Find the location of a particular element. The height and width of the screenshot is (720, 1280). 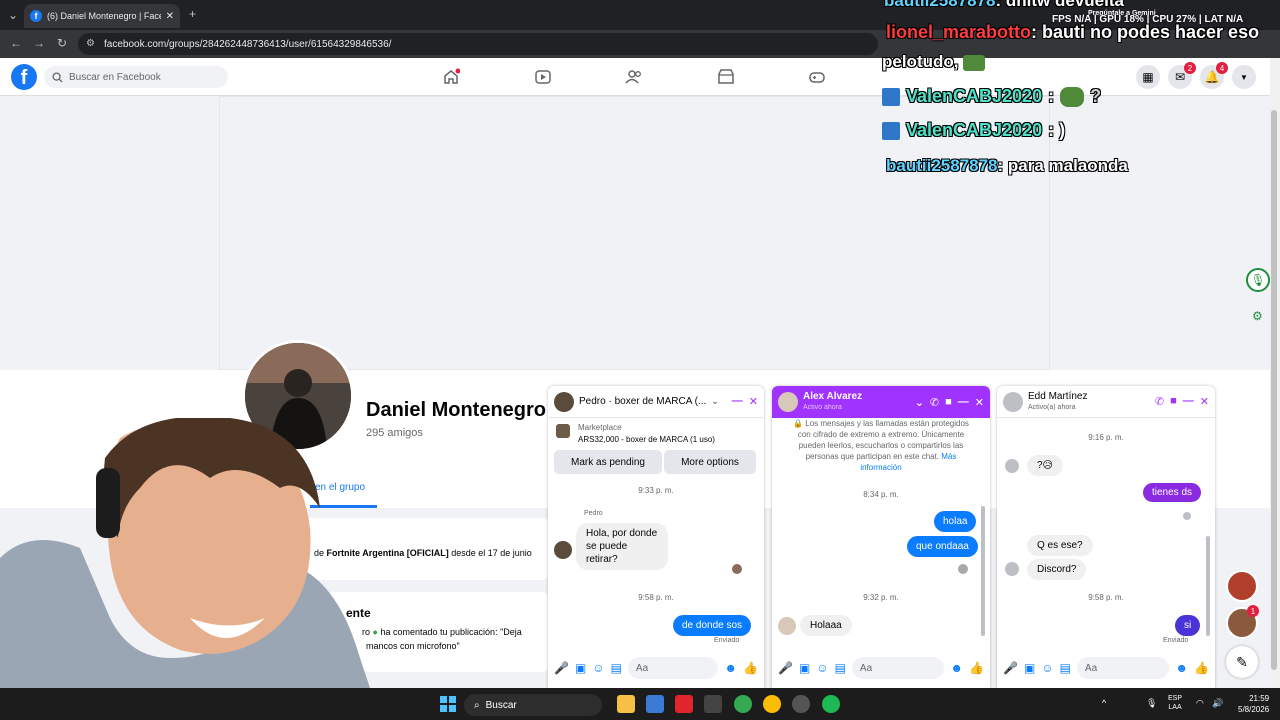

home-nav-icon is located at coordinates (452, 77).